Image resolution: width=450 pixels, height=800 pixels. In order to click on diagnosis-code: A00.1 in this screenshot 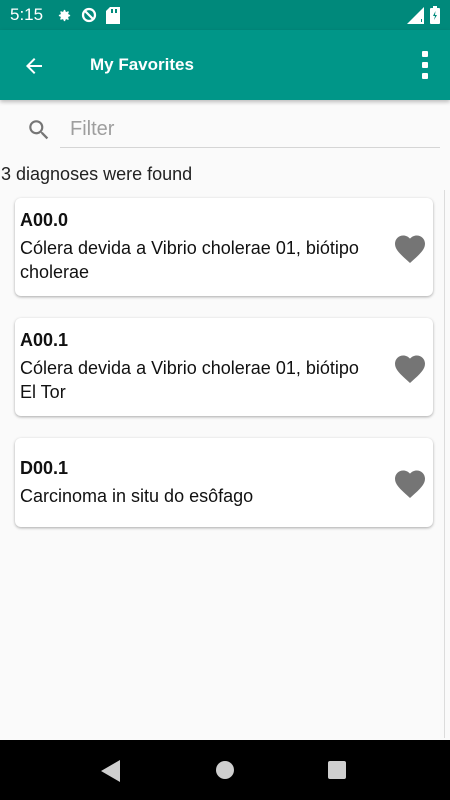, I will do `click(44, 340)`.